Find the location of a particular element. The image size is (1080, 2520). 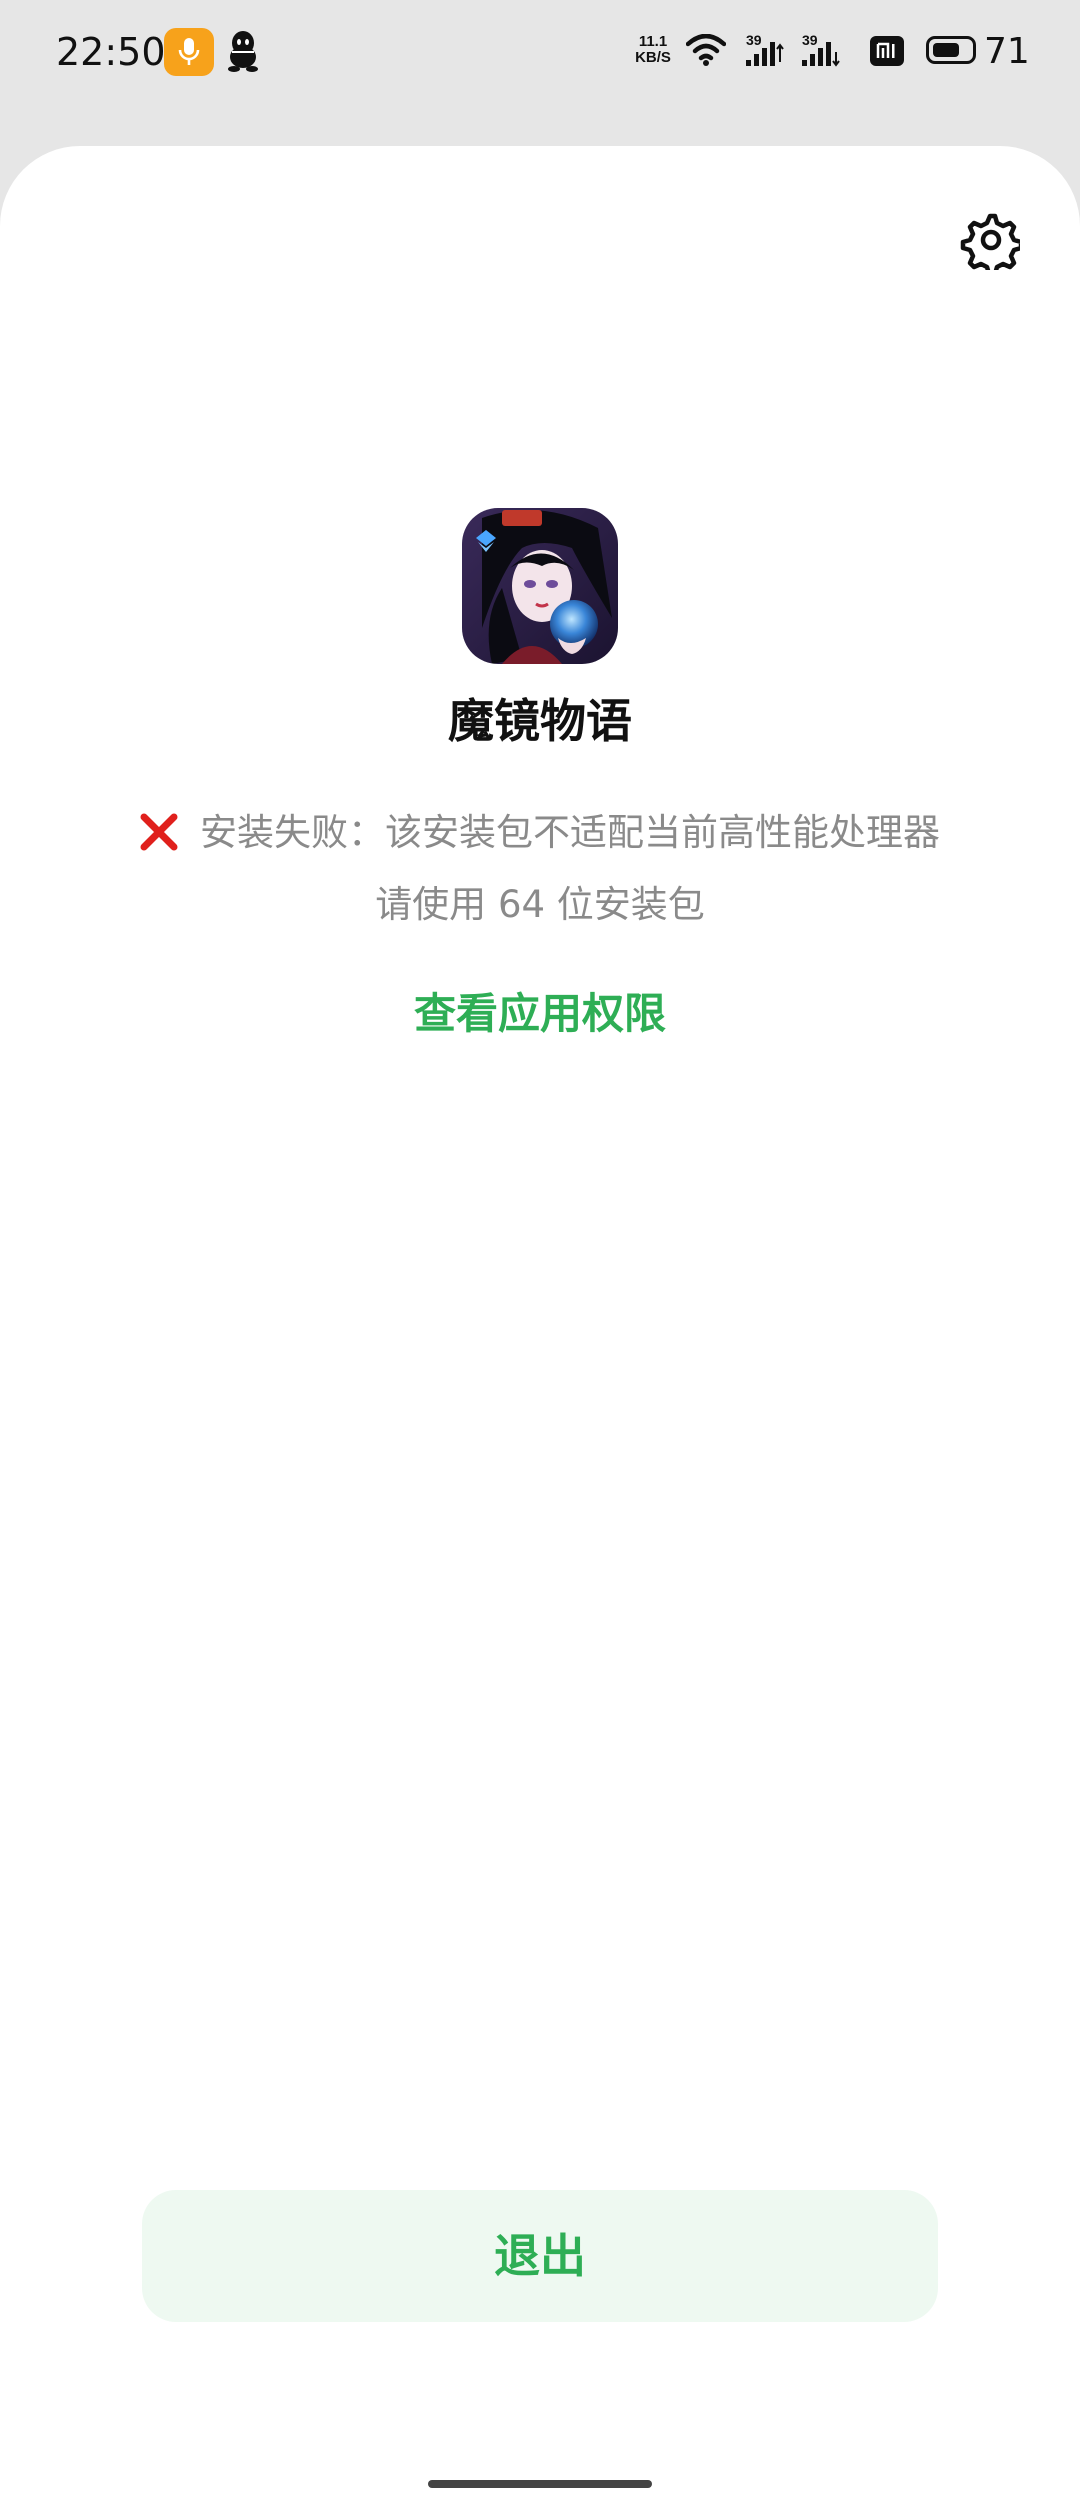

error-line-2: 请使用 64 位安装包 is located at coordinates (540, 904).